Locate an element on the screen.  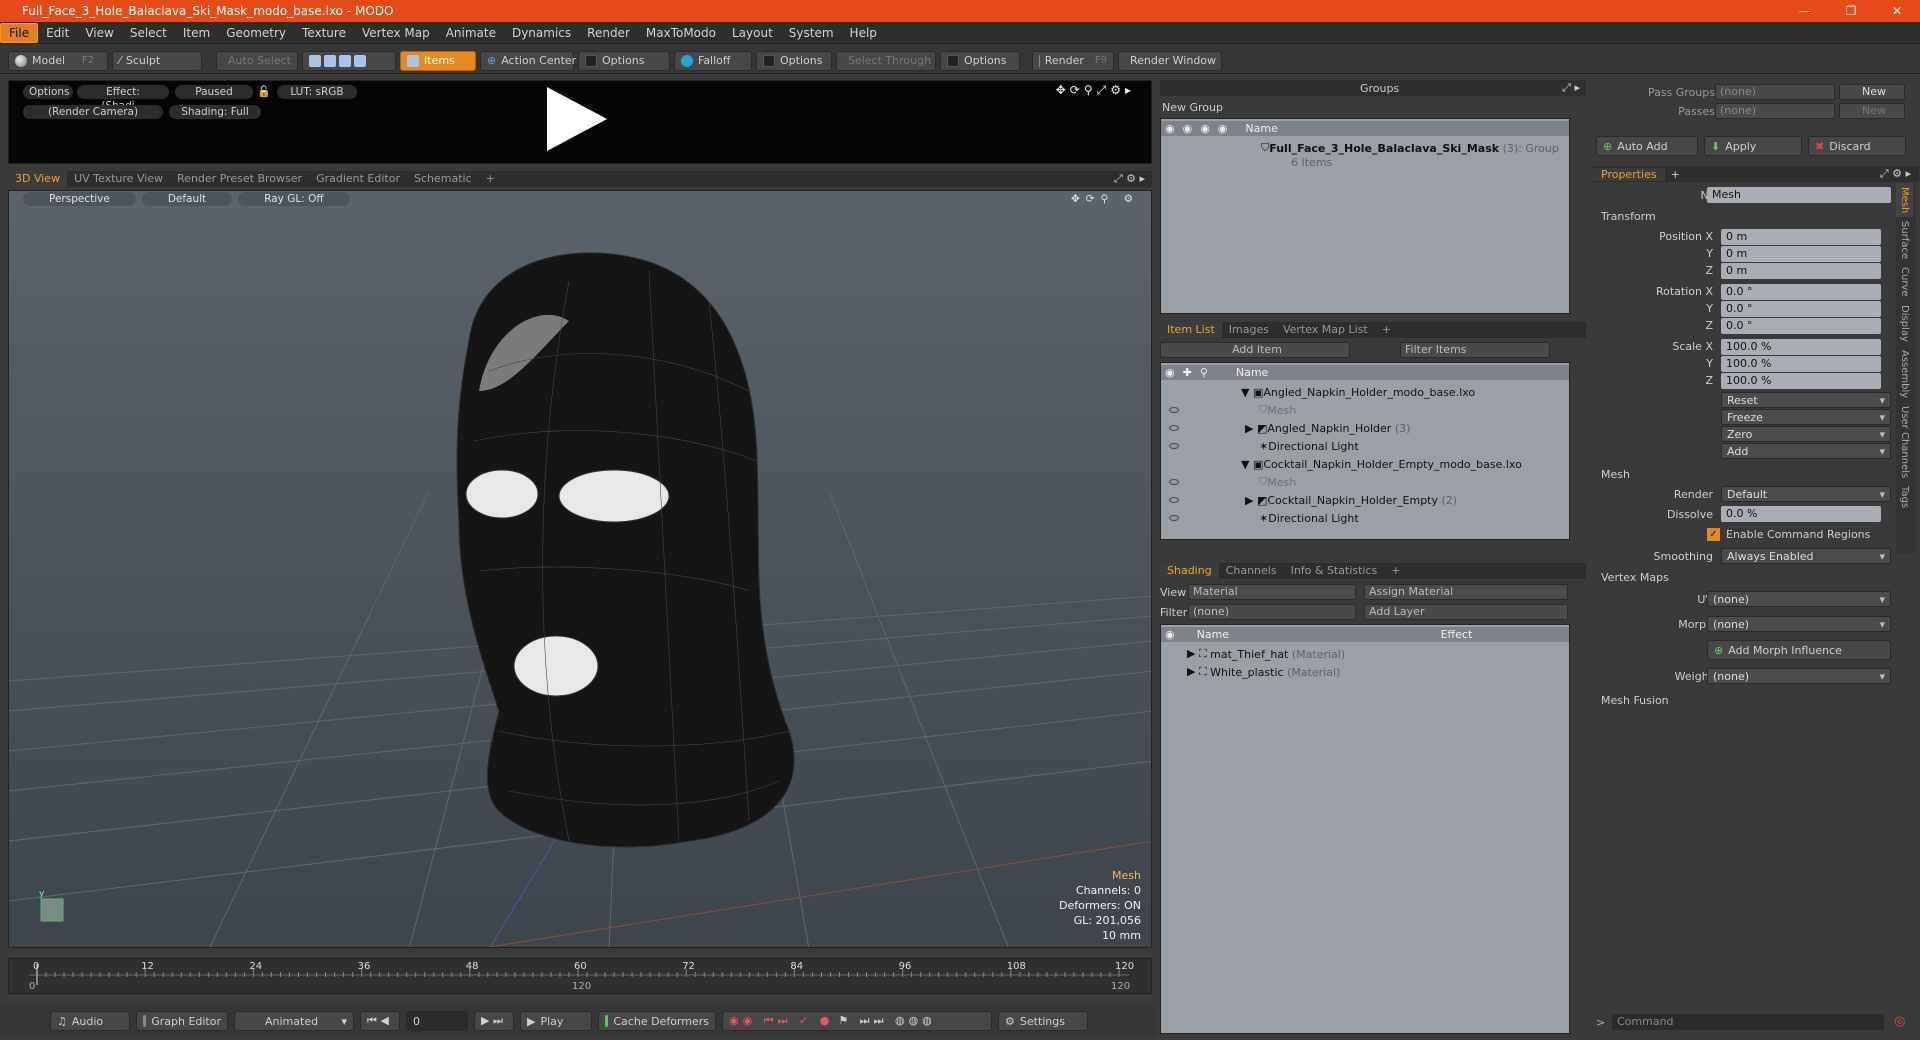
model-button: Model F2 is located at coordinates (58, 60).